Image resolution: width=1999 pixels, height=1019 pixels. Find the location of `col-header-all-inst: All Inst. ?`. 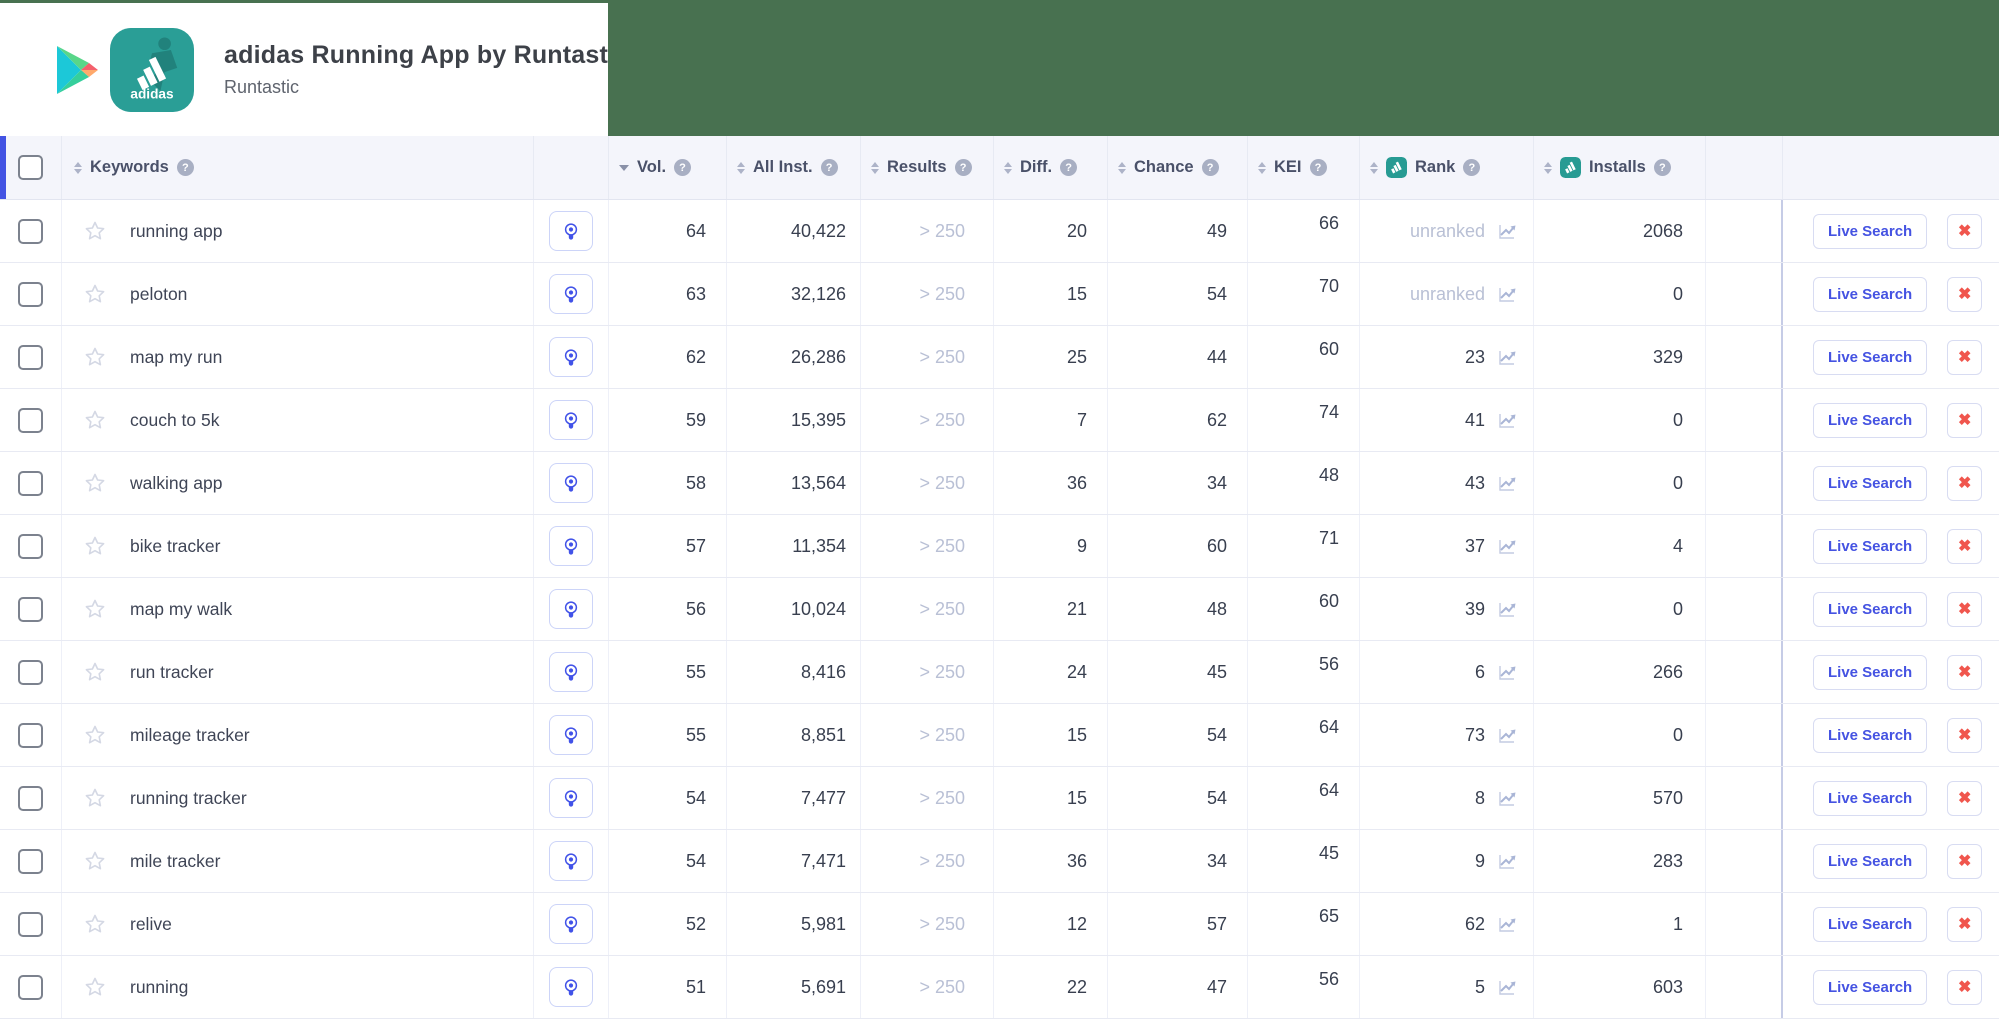

col-header-all-inst: All Inst. ? is located at coordinates (794, 167).